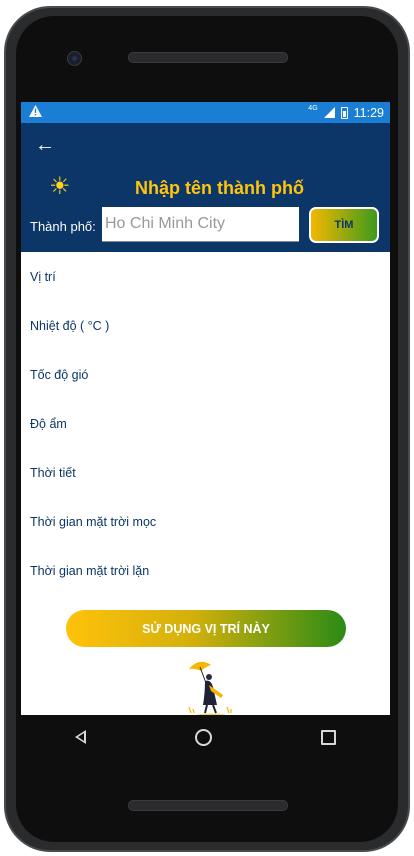 The width and height of the screenshot is (414, 856). Describe the element at coordinates (205, 112) in the screenshot. I see `status-bar: 4G 11:29` at that location.